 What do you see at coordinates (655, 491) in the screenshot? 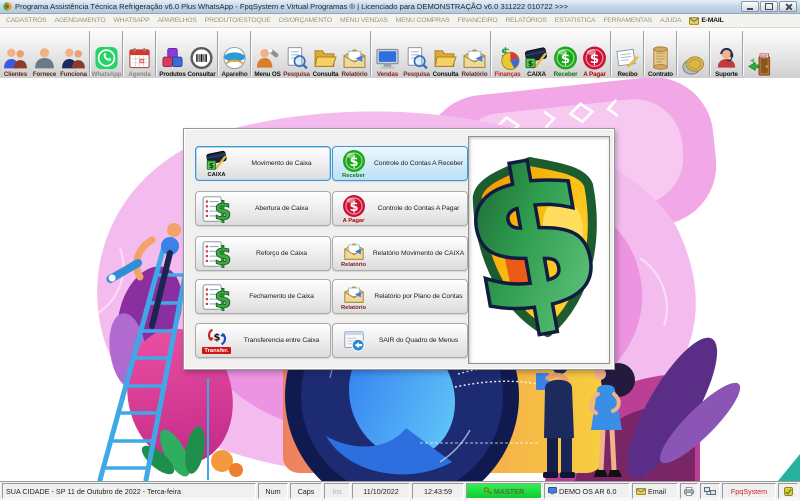
I see `status-email: Email` at bounding box center [655, 491].